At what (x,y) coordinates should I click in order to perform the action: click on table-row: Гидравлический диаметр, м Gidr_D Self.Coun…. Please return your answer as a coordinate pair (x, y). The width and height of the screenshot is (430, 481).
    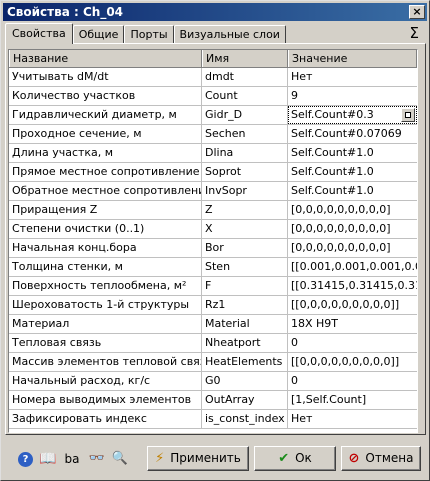
    Looking at the image, I should click on (213, 115).